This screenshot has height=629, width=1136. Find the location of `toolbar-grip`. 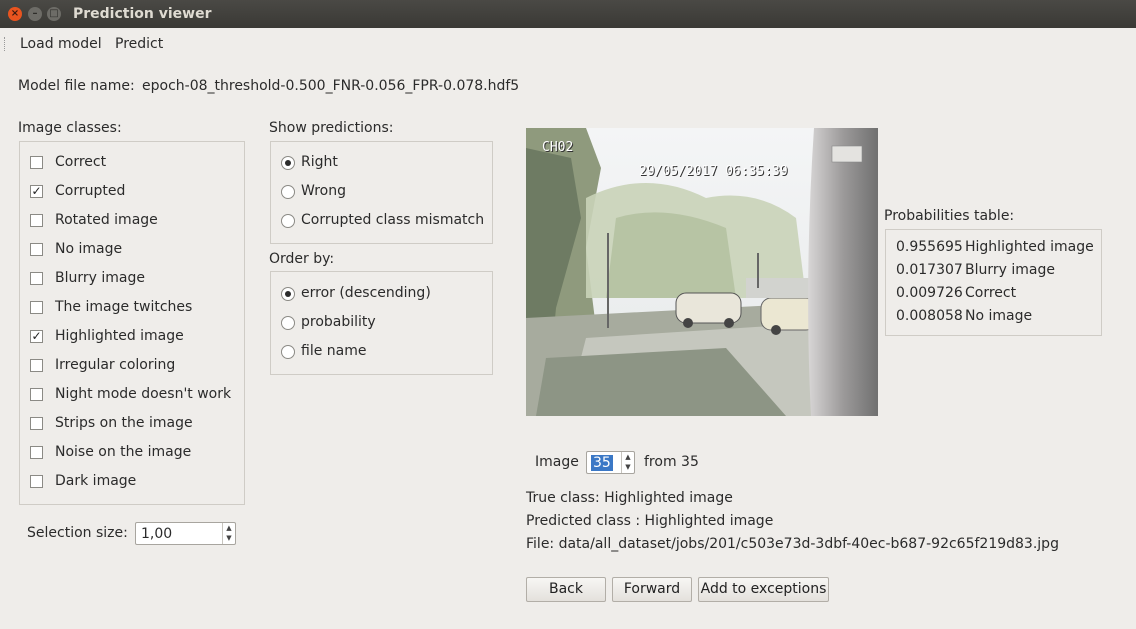

toolbar-grip is located at coordinates (5, 44).